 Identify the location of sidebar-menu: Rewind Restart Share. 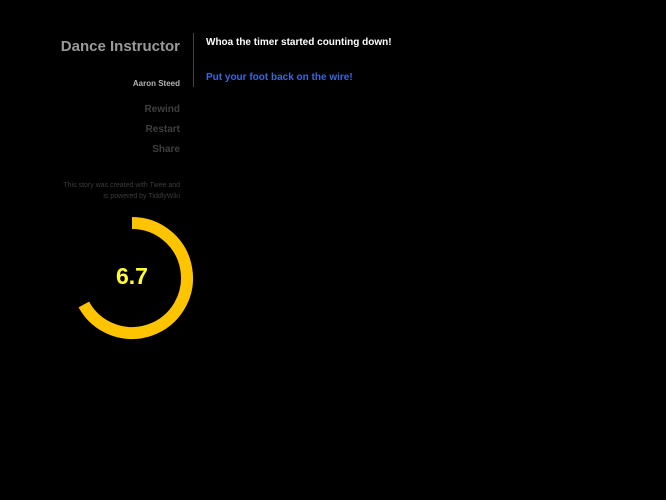
(90, 134).